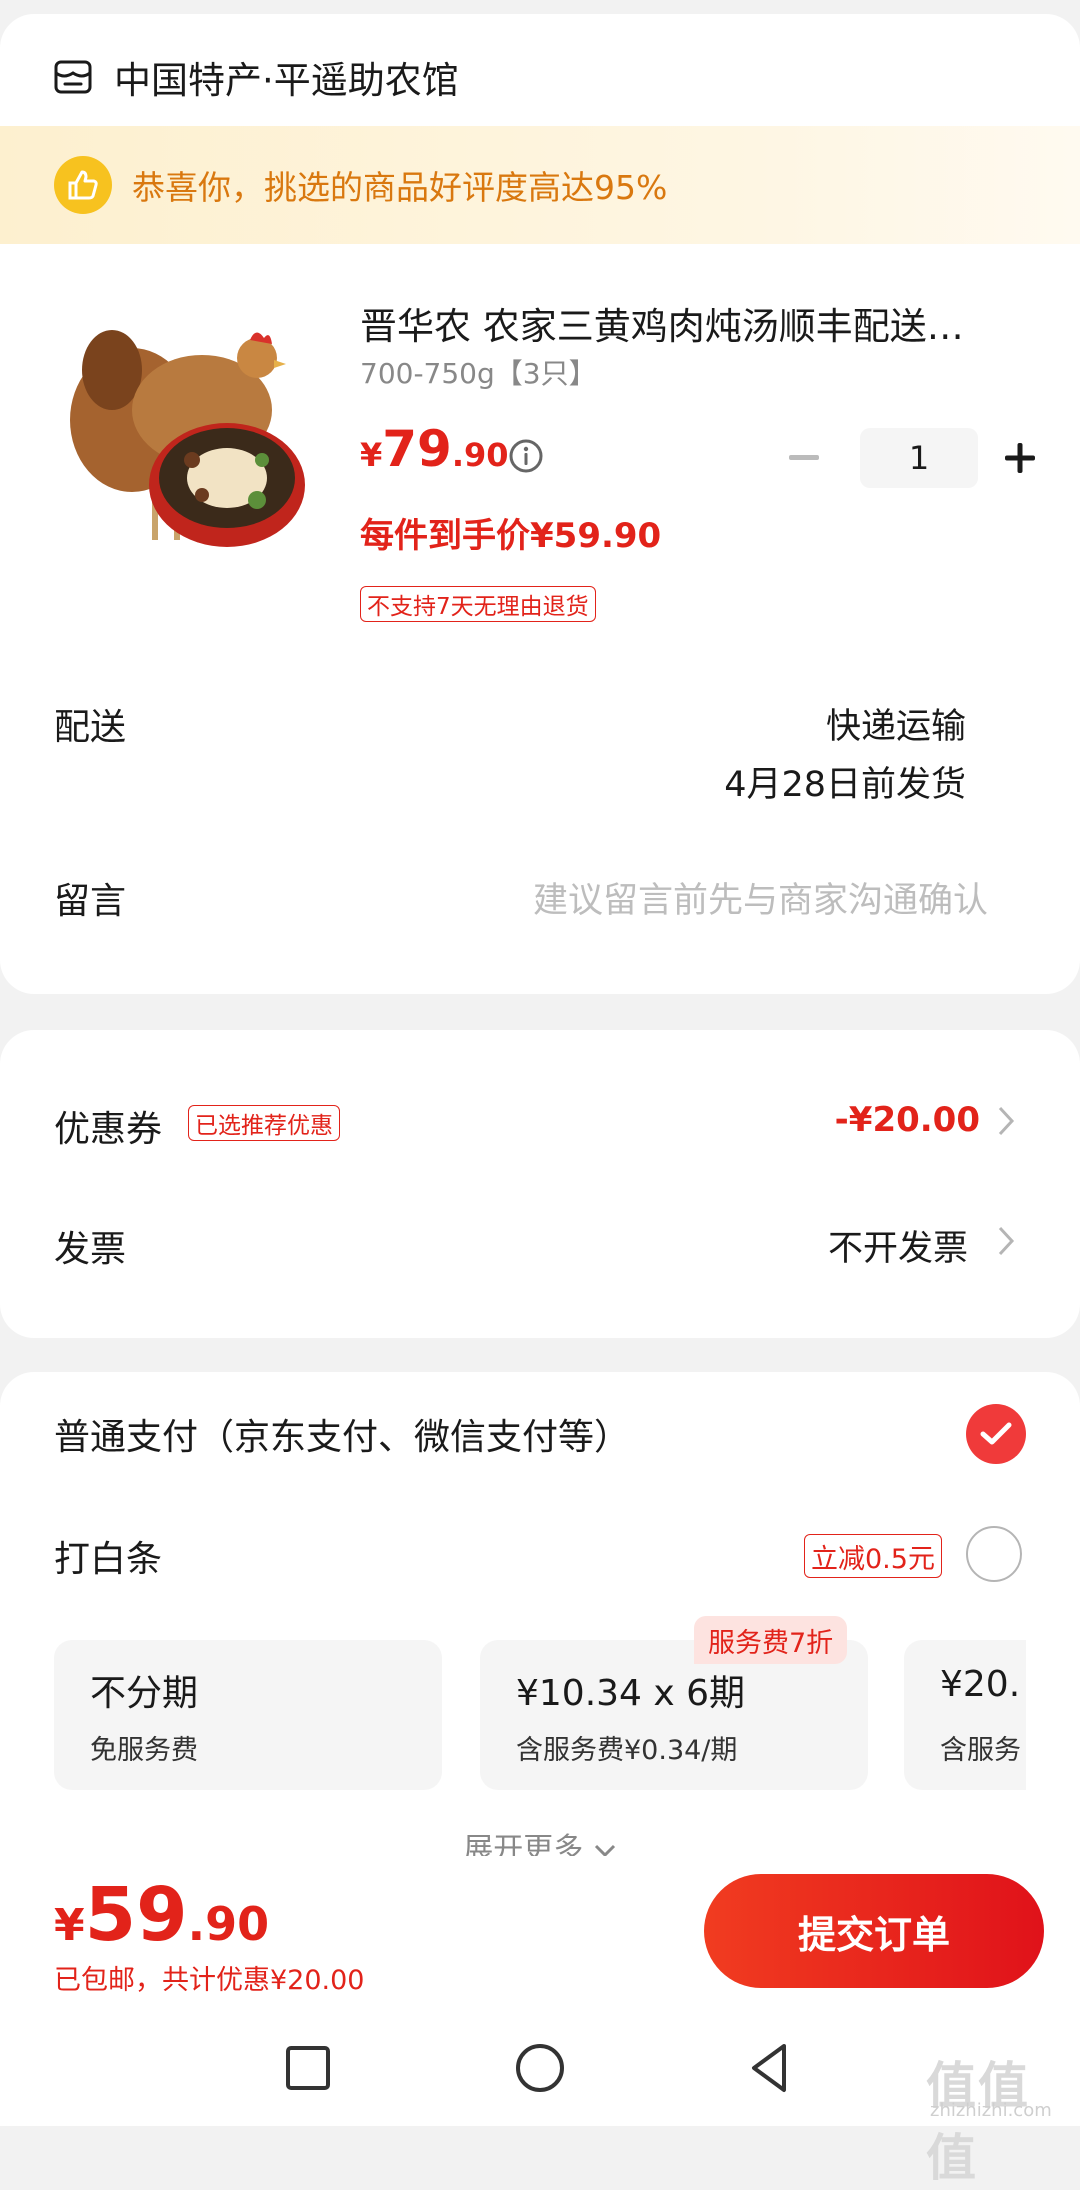 The width and height of the screenshot is (1080, 2190). Describe the element at coordinates (342, 1434) in the screenshot. I see `normal-pay-label: 普通支付（京东支付、微信支付等）` at that location.